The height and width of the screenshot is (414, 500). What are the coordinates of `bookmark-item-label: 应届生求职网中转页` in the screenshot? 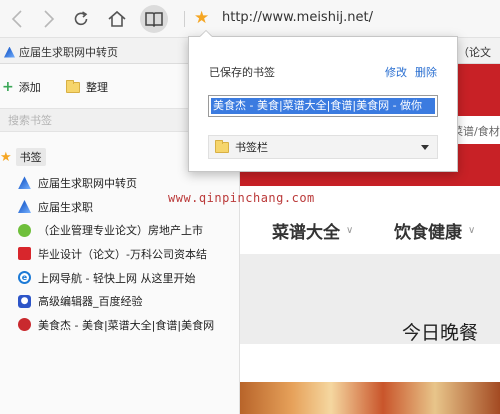 It's located at (87, 183).